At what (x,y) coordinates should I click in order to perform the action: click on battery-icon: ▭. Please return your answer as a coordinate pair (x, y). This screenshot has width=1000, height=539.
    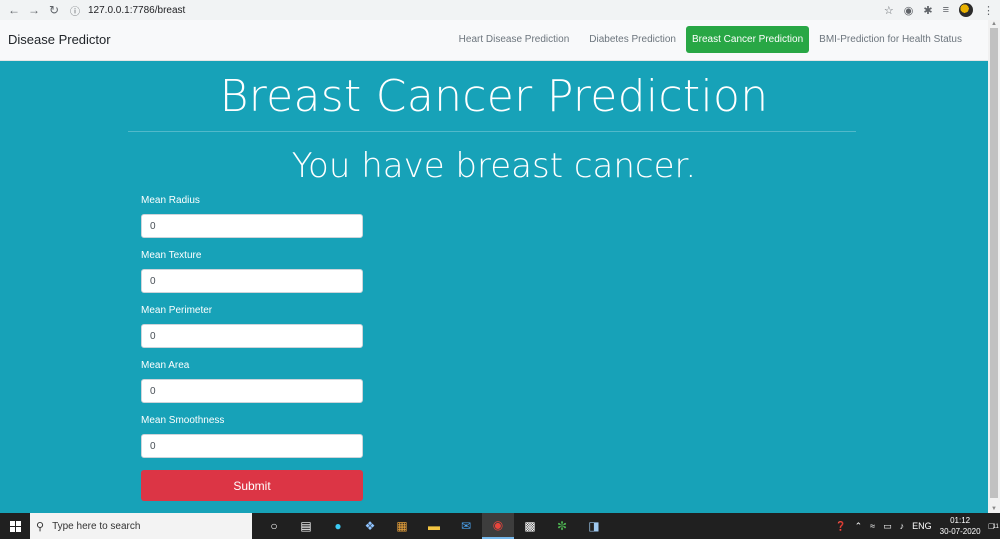
    Looking at the image, I should click on (887, 526).